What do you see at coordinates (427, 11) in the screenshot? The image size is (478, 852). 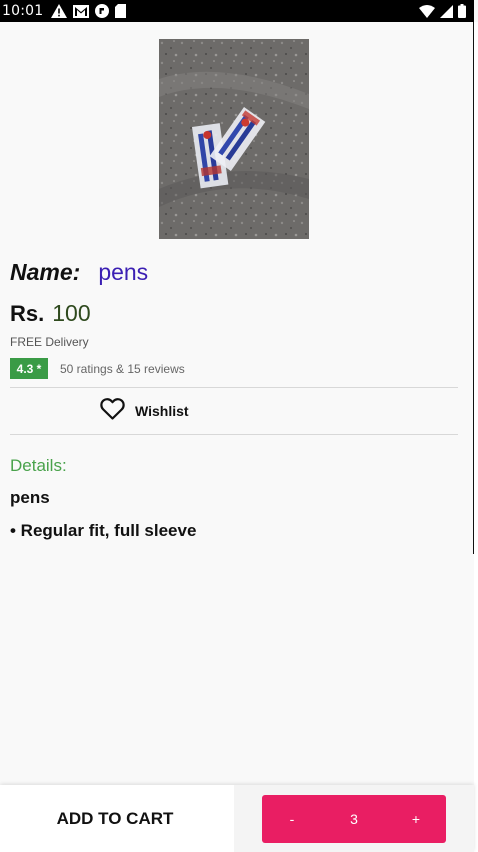 I see `wifi-icon` at bounding box center [427, 11].